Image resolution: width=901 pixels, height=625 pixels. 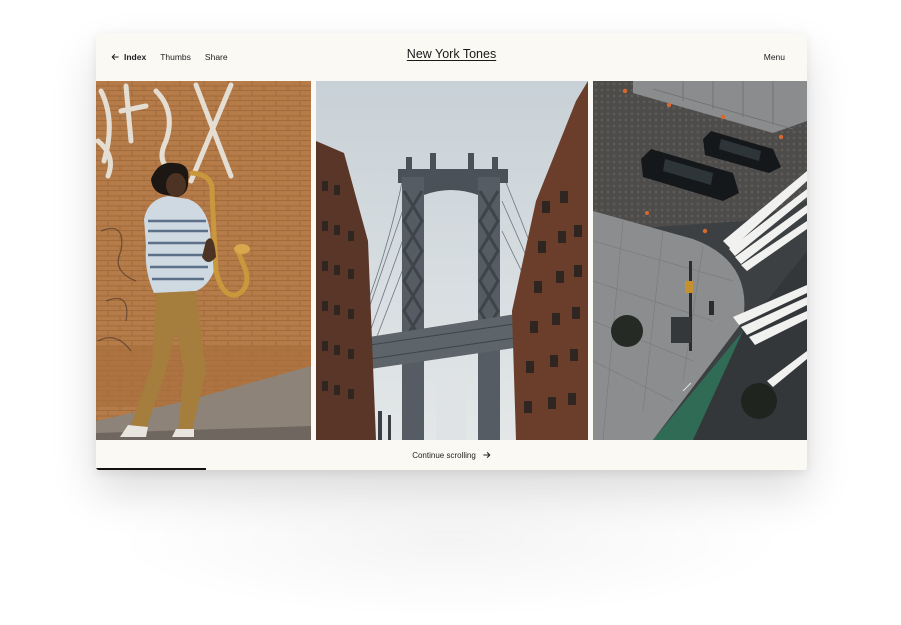 I want to click on page-title: New York Tones, so click(x=451, y=54).